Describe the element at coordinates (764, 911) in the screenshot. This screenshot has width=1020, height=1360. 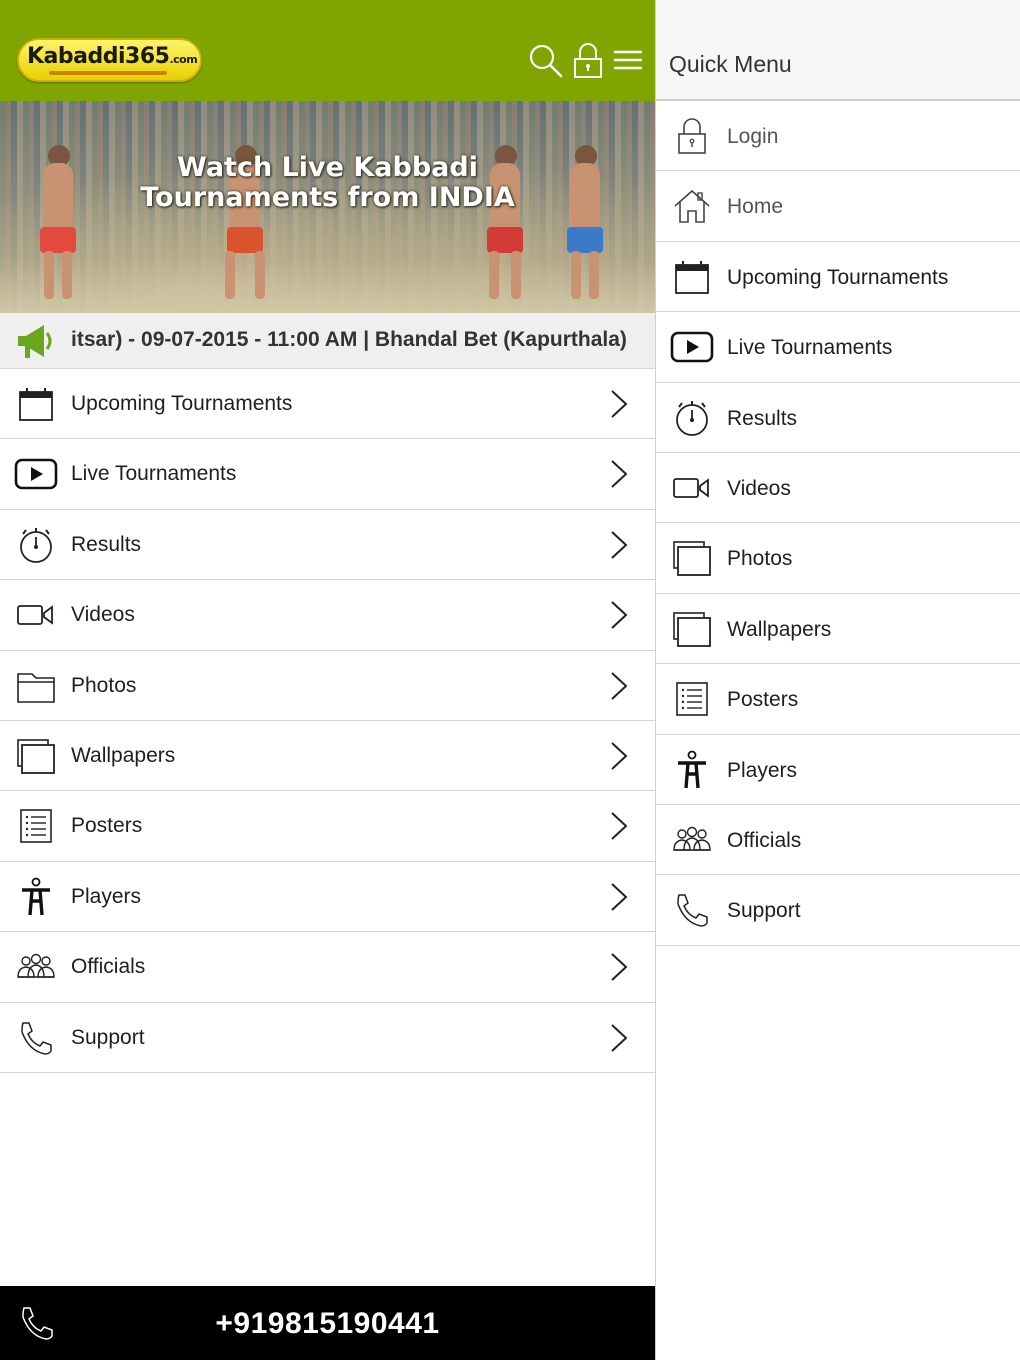
I see `quick-menu-item-label: Support` at that location.